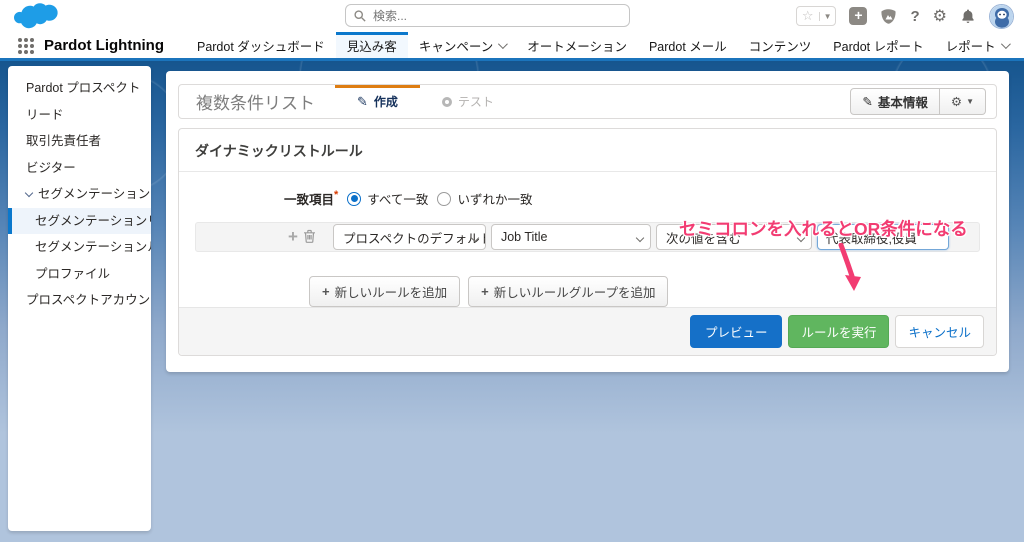 This screenshot has height=542, width=1024. I want to click on preview-button: プレビュー, so click(736, 331).